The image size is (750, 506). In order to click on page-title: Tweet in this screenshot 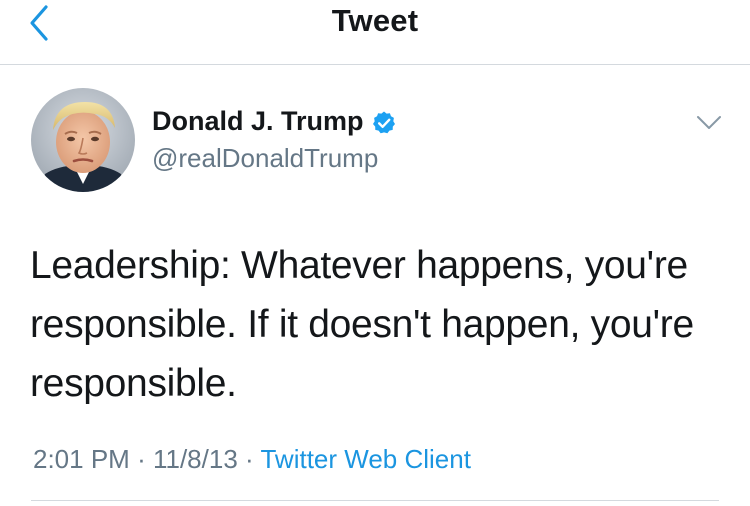, I will do `click(375, 20)`.